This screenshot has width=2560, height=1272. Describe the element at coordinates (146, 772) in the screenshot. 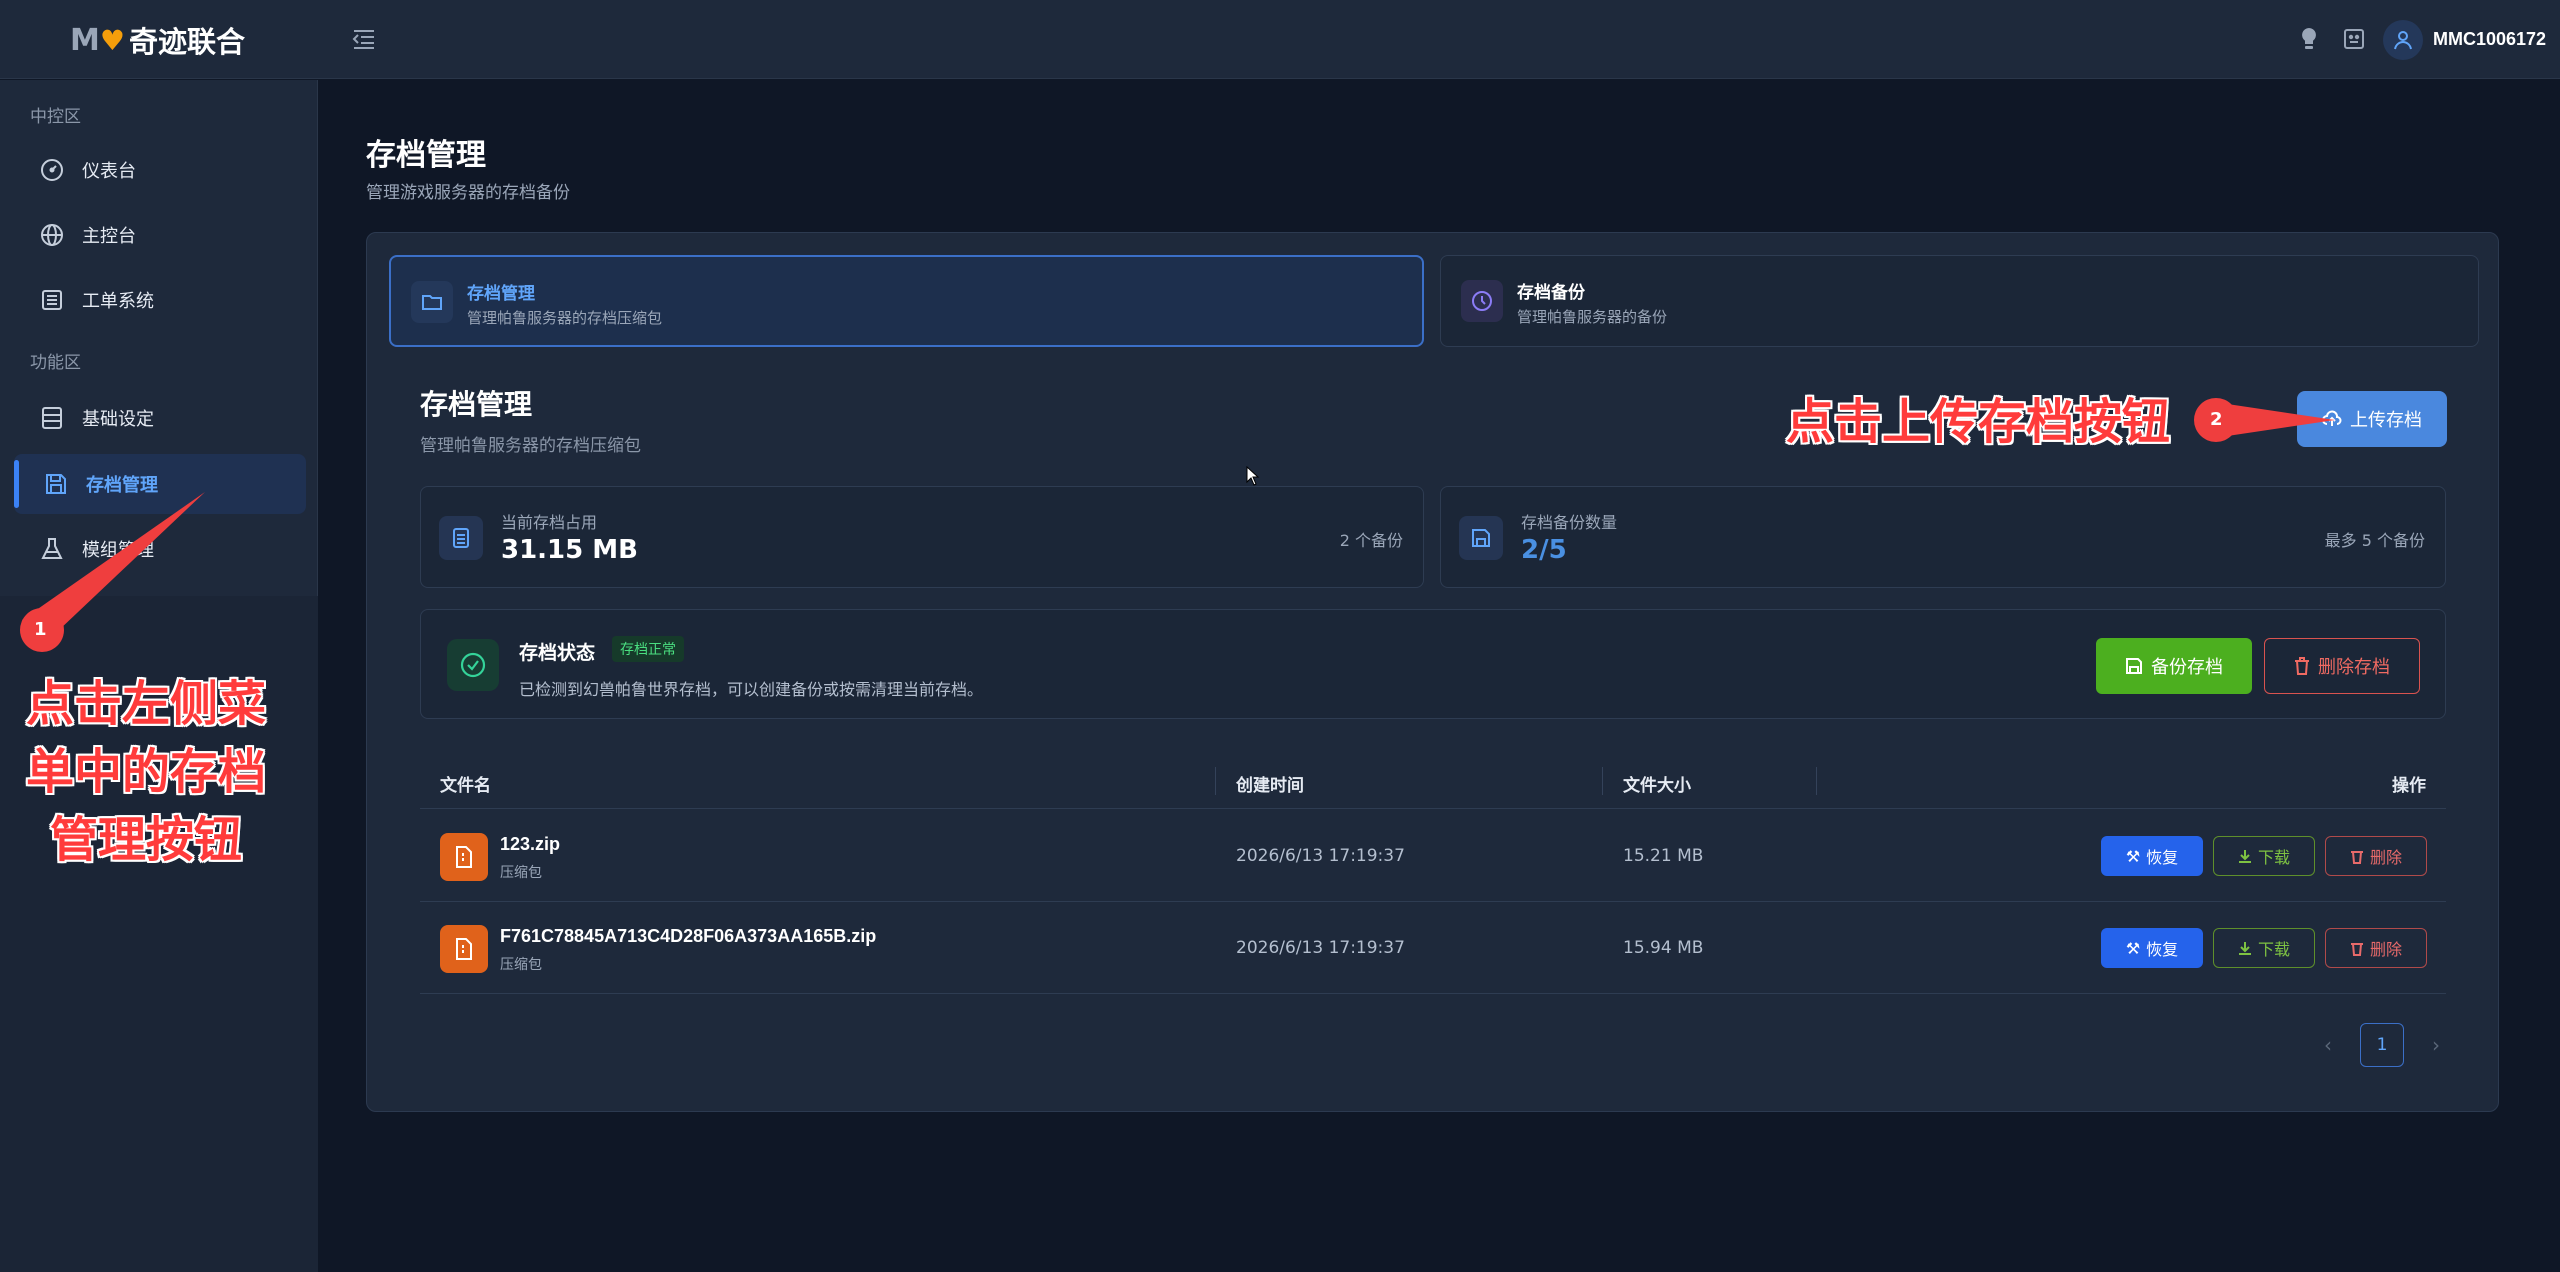

I see `annotation-text-left-2: 单中的存档` at that location.